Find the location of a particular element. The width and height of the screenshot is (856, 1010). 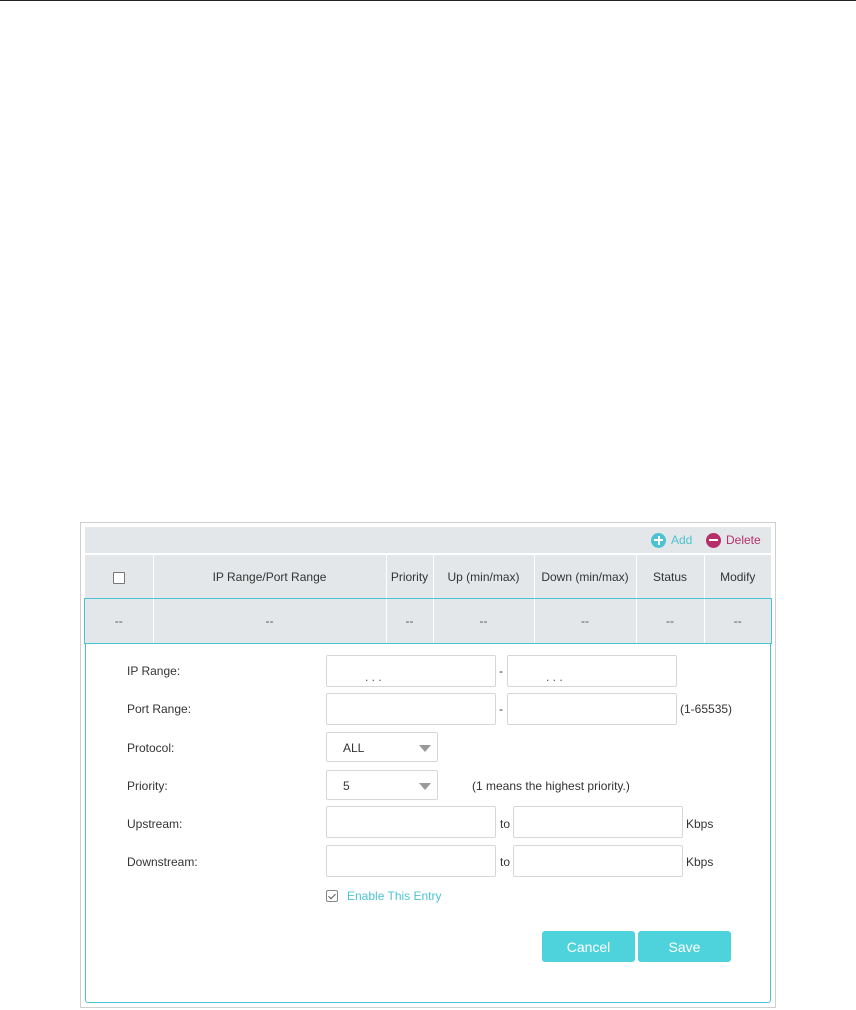

ip-range-end-field: . . . is located at coordinates (592, 671).